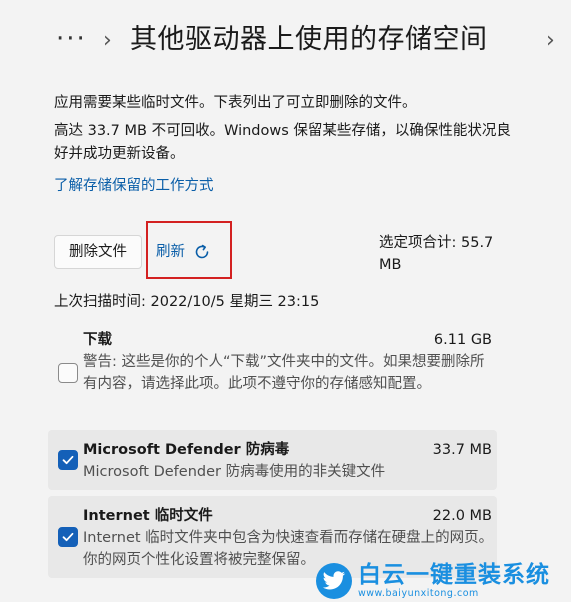 This screenshot has width=571, height=602. What do you see at coordinates (462, 450) in the screenshot?
I see `item-size: 33.7 MB` at bounding box center [462, 450].